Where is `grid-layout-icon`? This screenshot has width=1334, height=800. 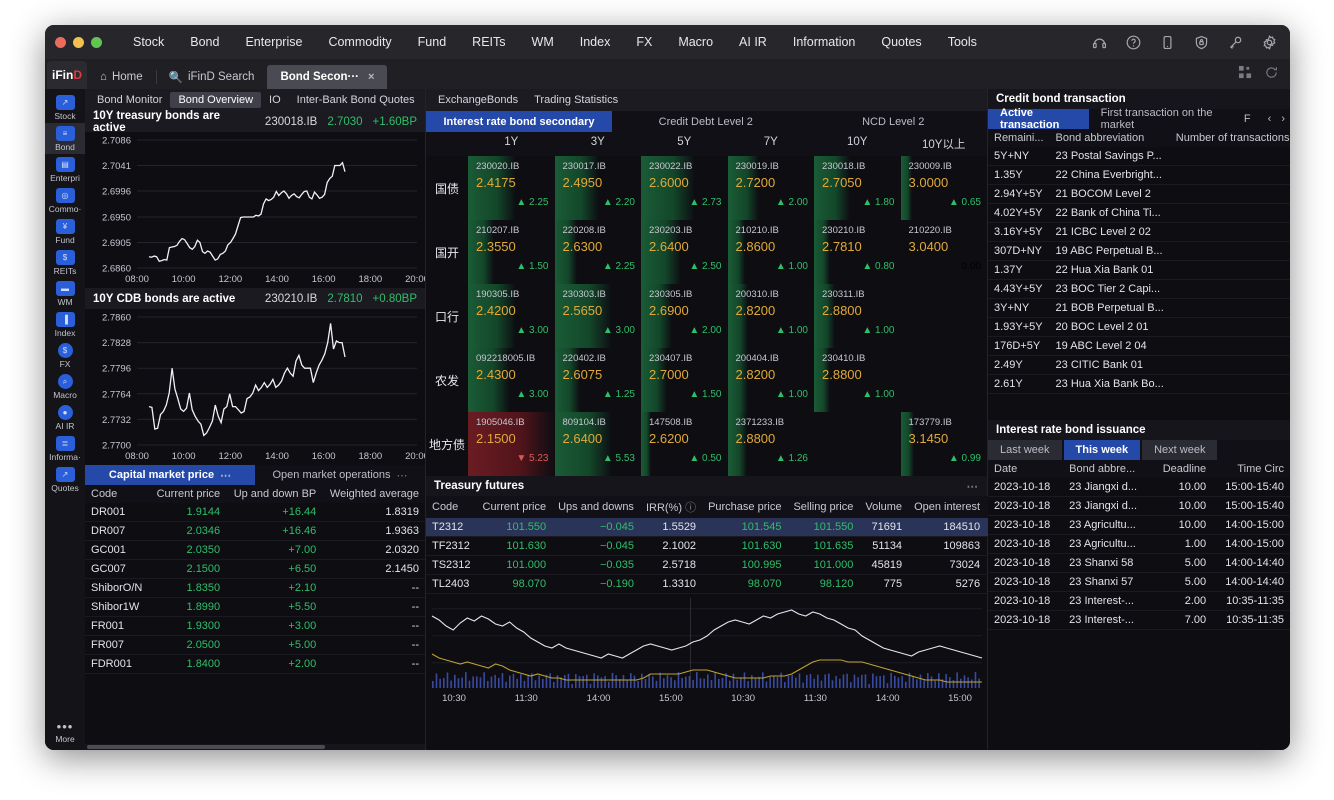
grid-layout-icon is located at coordinates (1245, 75).